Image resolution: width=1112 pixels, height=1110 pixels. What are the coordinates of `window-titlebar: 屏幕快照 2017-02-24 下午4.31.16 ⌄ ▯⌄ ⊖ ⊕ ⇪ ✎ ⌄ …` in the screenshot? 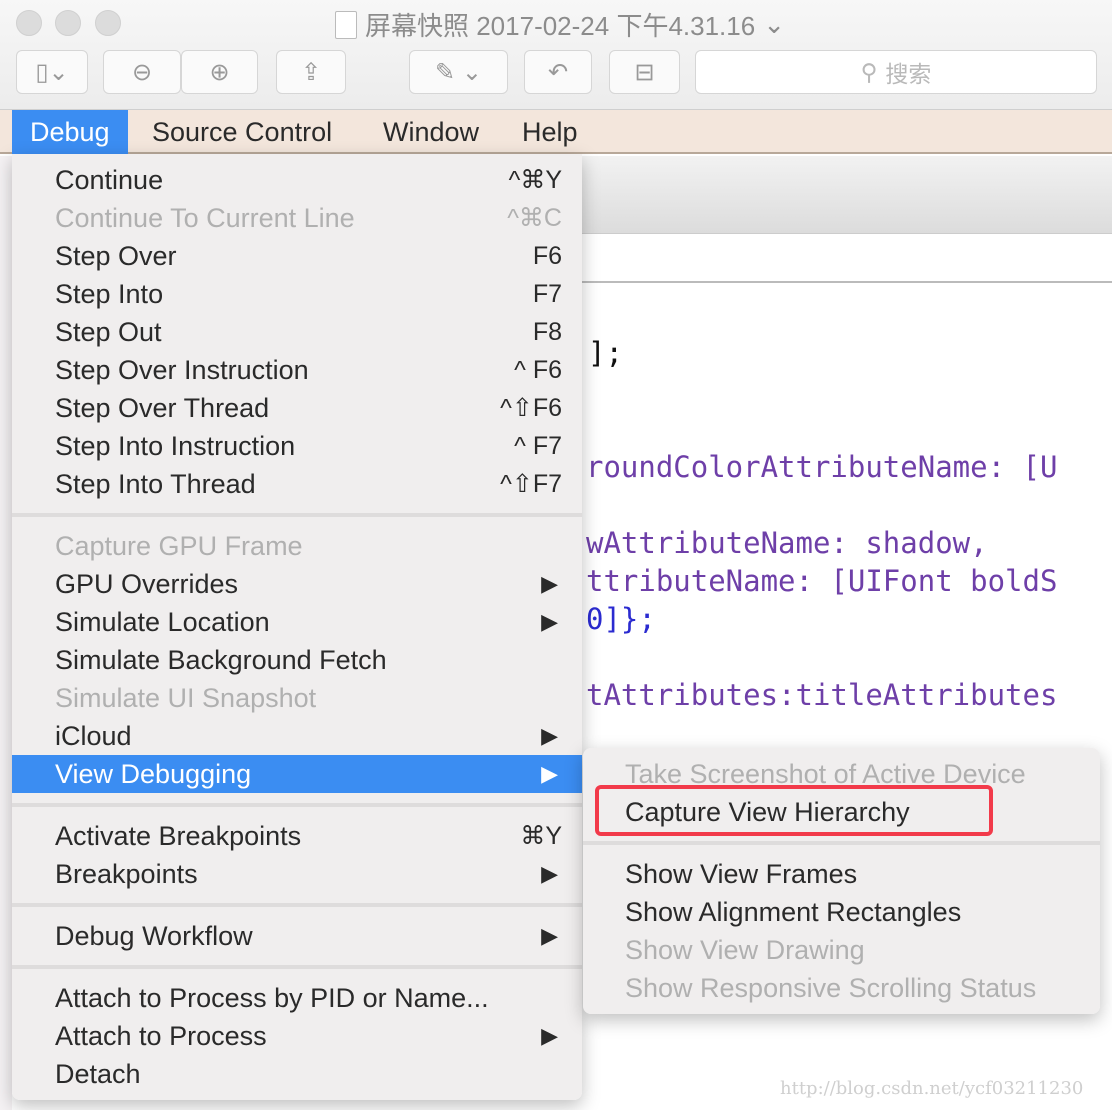 It's located at (556, 55).